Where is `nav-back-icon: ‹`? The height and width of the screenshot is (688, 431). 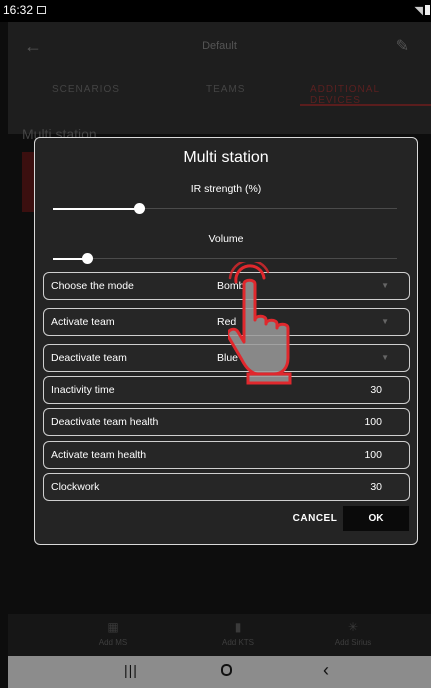 nav-back-icon: ‹ is located at coordinates (326, 670).